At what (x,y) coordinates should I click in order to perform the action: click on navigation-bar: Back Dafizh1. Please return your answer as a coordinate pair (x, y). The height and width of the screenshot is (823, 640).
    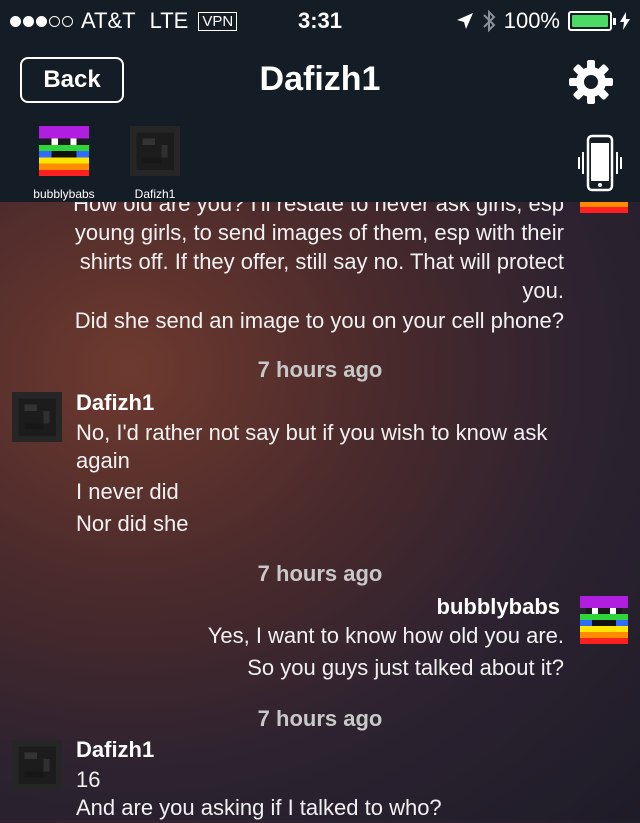
    Looking at the image, I should click on (320, 80).